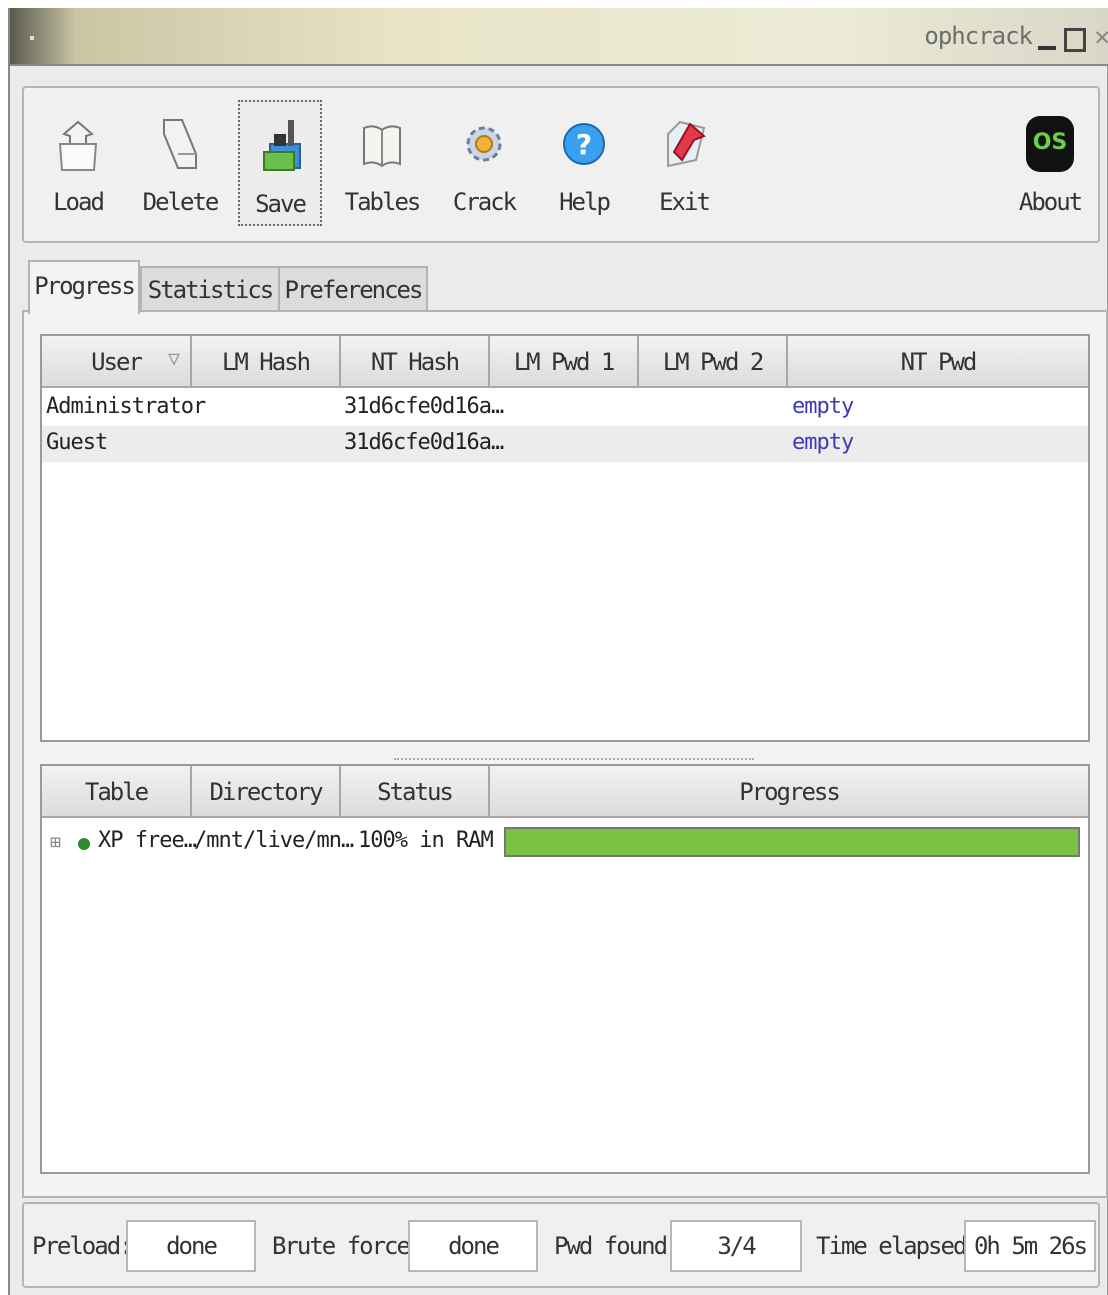 The width and height of the screenshot is (1108, 1295). I want to click on tables-table-header: Table Directory Status Progress, so click(565, 792).